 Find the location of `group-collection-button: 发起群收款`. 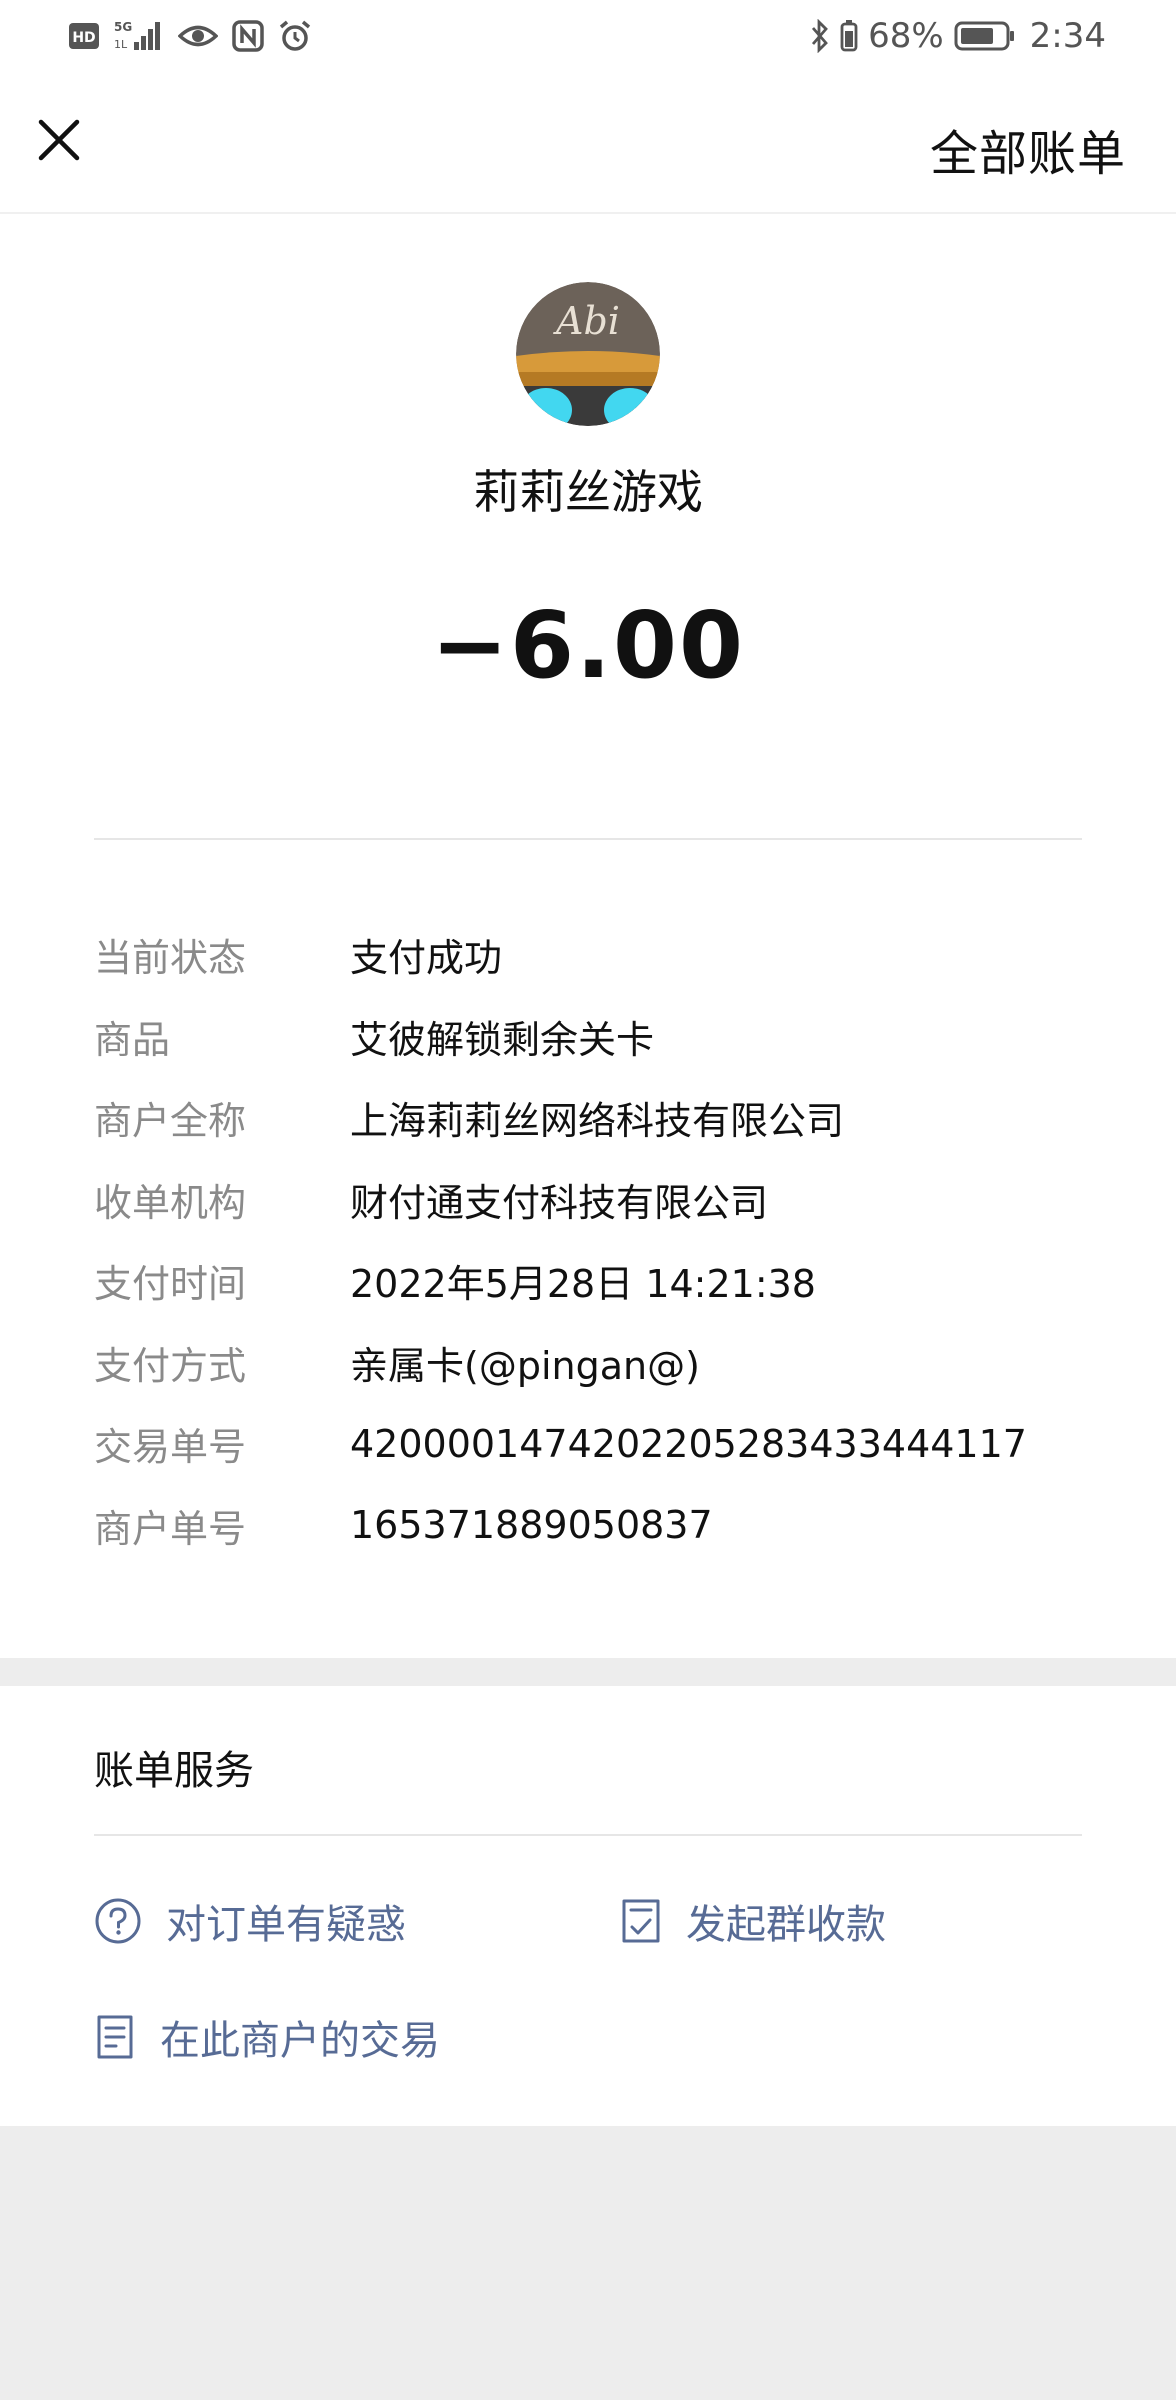

group-collection-button: 发起群收款 is located at coordinates (753, 1921).